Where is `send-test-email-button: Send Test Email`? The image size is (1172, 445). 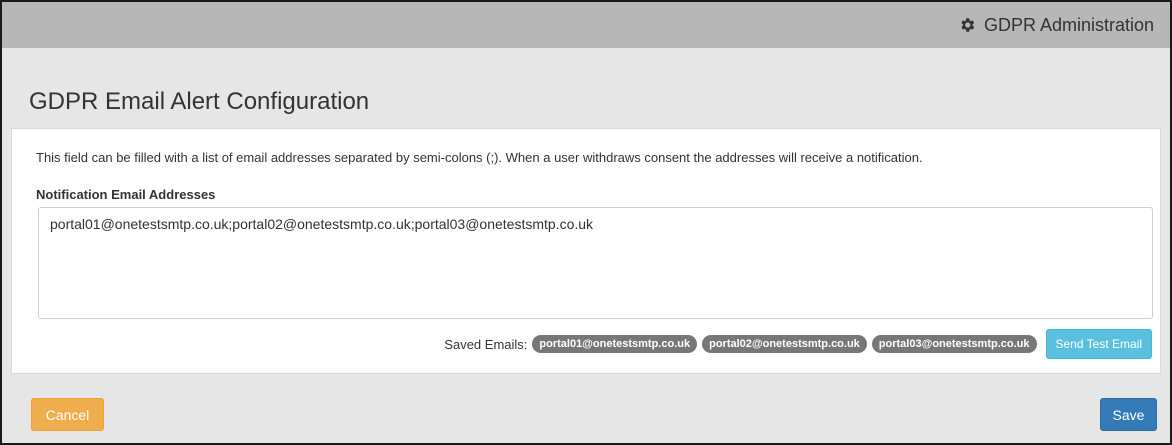 send-test-email-button: Send Test Email is located at coordinates (1098, 344).